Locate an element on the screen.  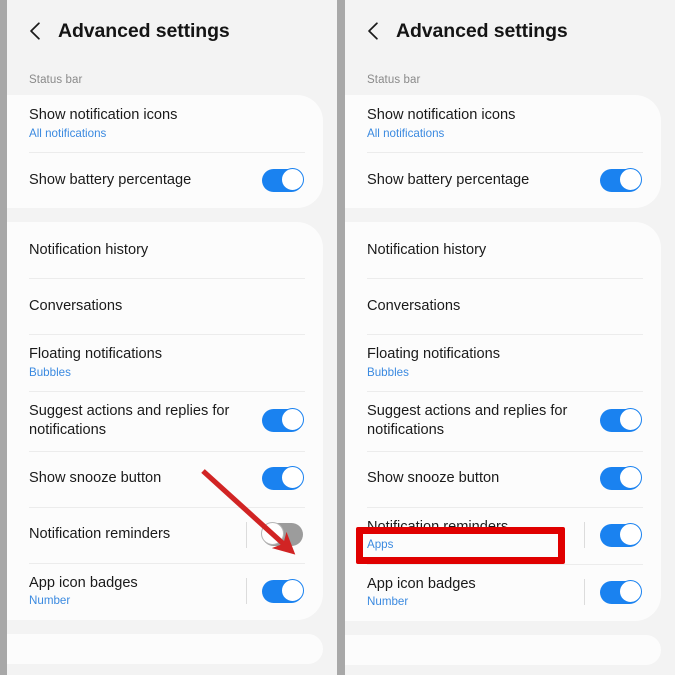
list-item: Notification reminders is located at coordinates (165, 534).